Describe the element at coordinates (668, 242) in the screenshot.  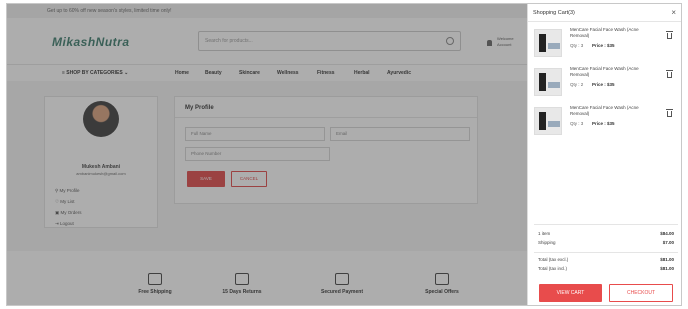
I see `summary-value: $7.00` at that location.